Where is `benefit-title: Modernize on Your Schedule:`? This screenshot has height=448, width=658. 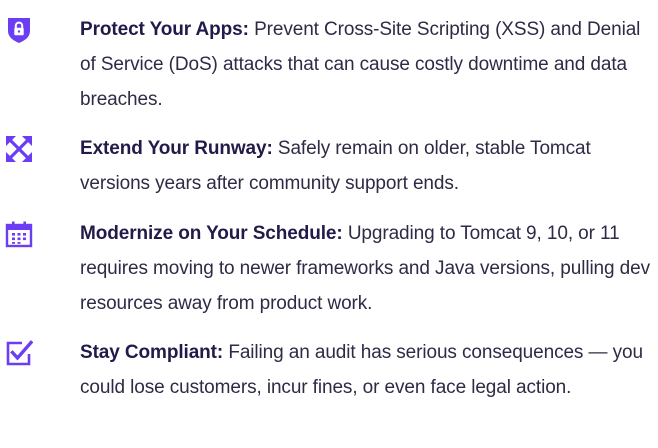 benefit-title: Modernize on Your Schedule: is located at coordinates (211, 233).